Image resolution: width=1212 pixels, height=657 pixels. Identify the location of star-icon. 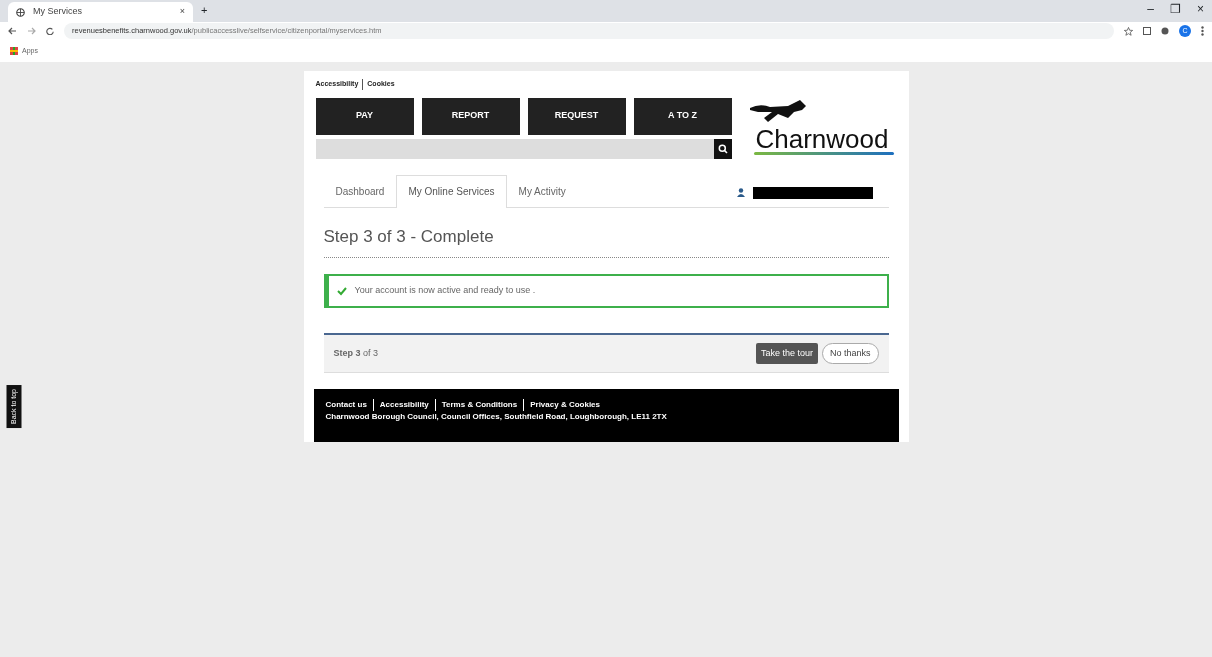
(1128, 31).